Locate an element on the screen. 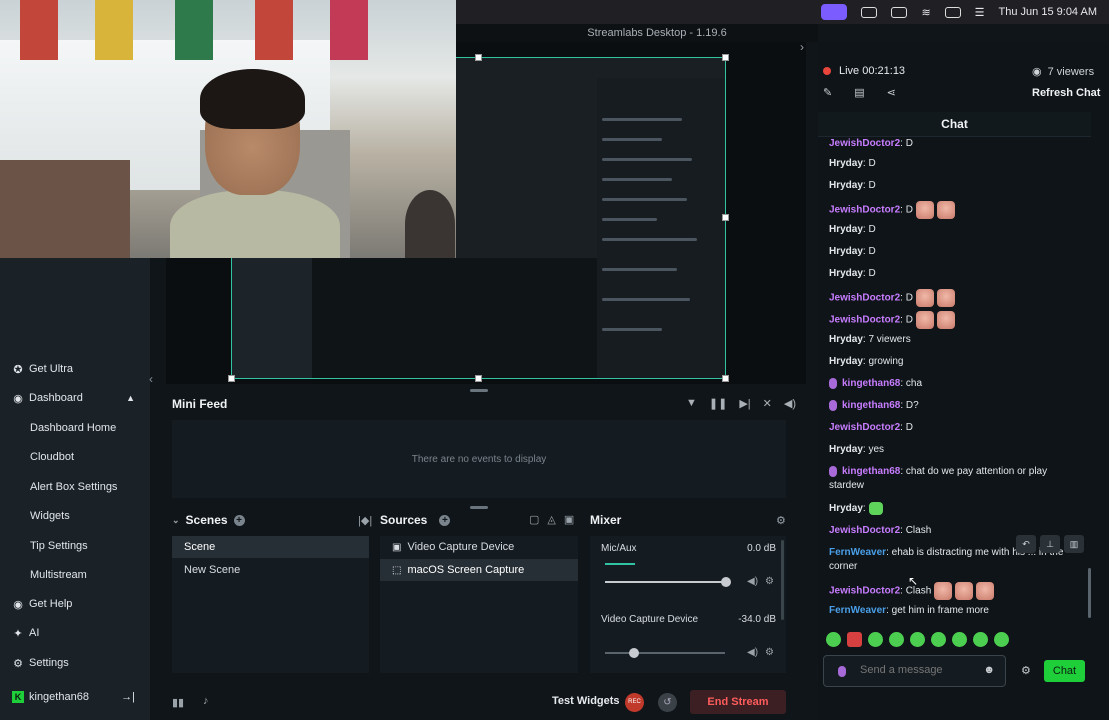 Image resolution: width=1109 pixels, height=720 pixels. scene-item: Scene is located at coordinates (270, 547).